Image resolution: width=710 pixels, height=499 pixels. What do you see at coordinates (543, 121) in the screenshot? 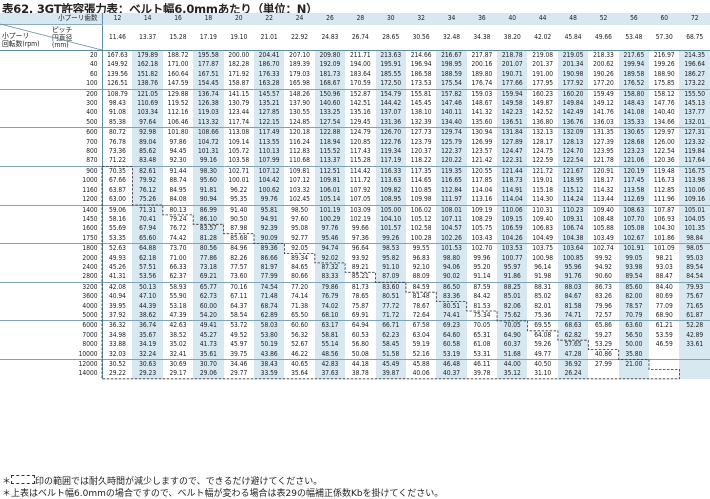
I see `tension-cell: 136.80` at bounding box center [543, 121].